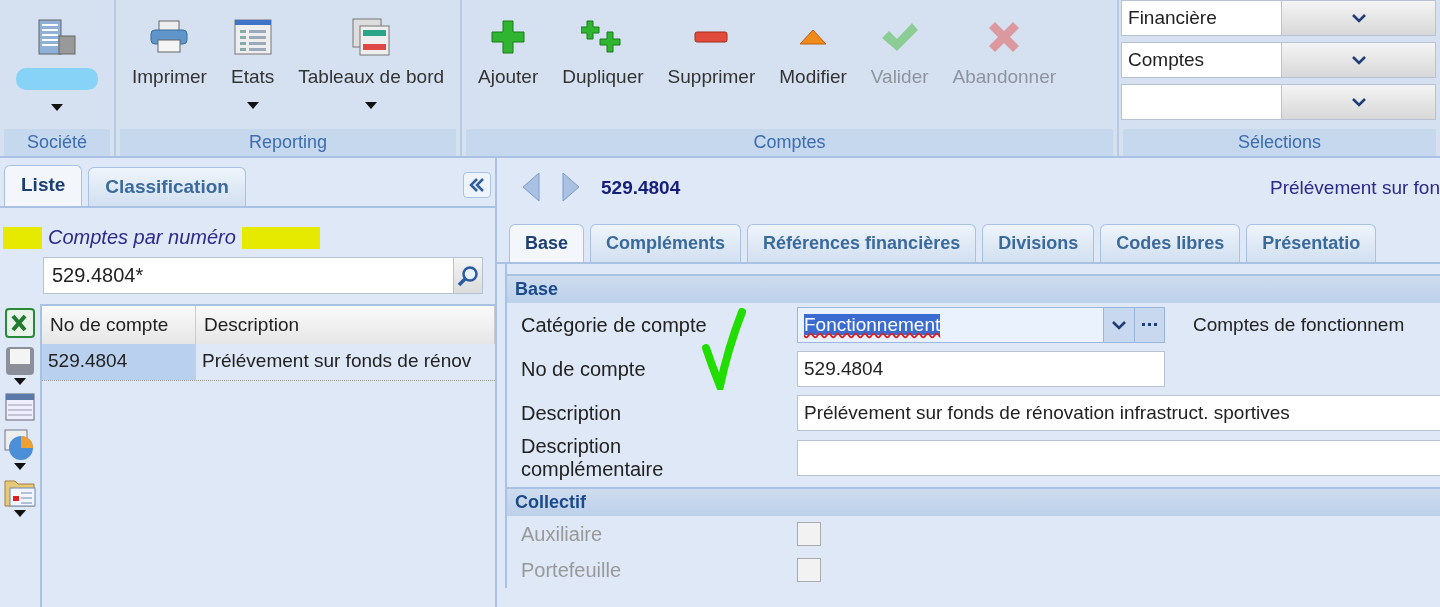  Describe the element at coordinates (1038, 243) in the screenshot. I see `tab: Divisions` at that location.